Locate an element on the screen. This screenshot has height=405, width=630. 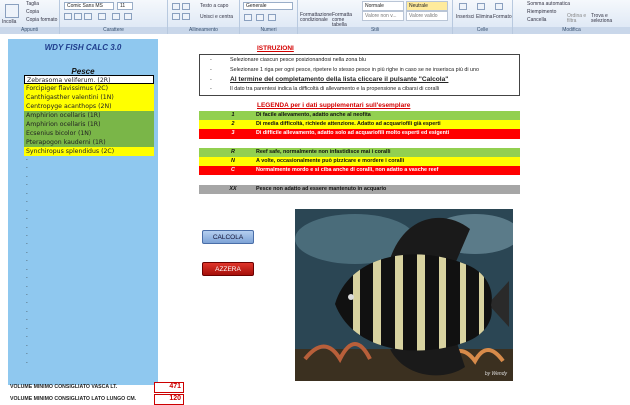
delete-button: Elimina is located at coordinates (484, 17).